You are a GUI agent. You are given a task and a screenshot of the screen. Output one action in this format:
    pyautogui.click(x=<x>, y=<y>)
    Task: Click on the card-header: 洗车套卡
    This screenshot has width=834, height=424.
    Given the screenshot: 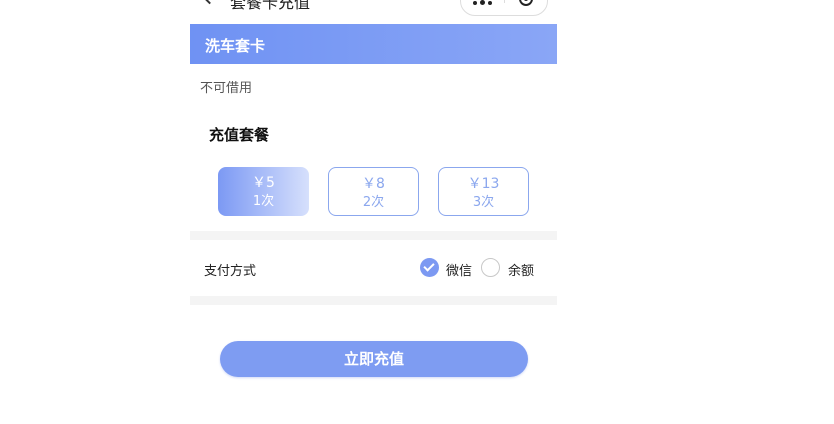 What is the action you would take?
    pyautogui.click(x=373, y=44)
    